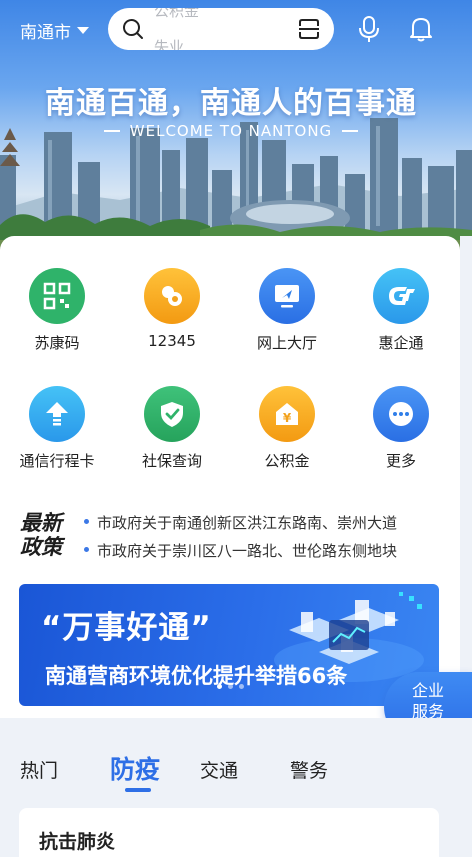 The height and width of the screenshot is (857, 472). Describe the element at coordinates (401, 343) in the screenshot. I see `service-label: 惠企通` at that location.